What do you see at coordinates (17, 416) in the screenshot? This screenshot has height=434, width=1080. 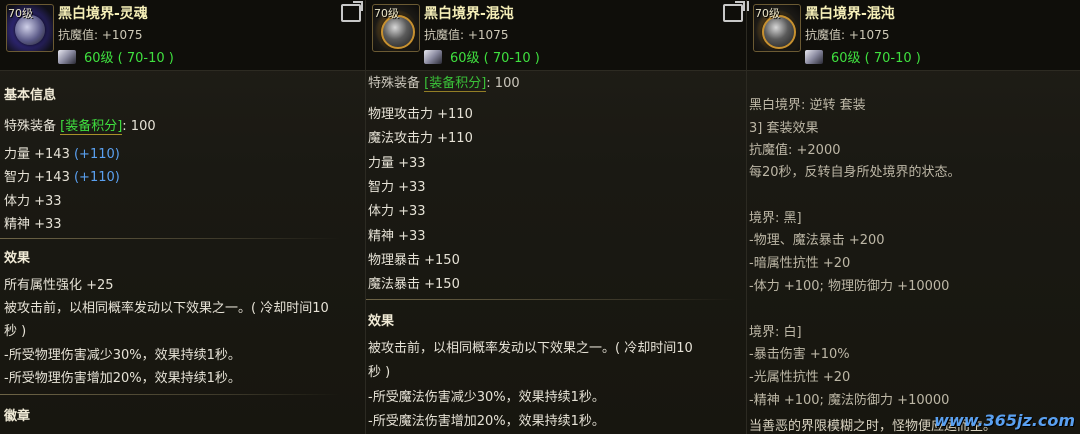 I see `section-emblem: 徽章` at bounding box center [17, 416].